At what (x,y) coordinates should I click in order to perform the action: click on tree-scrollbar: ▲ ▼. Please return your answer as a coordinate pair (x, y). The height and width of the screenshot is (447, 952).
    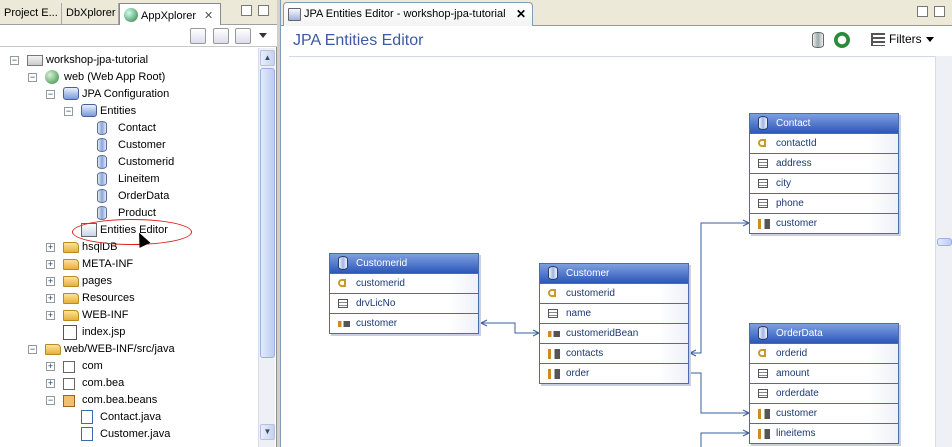
    Looking at the image, I should click on (266, 247).